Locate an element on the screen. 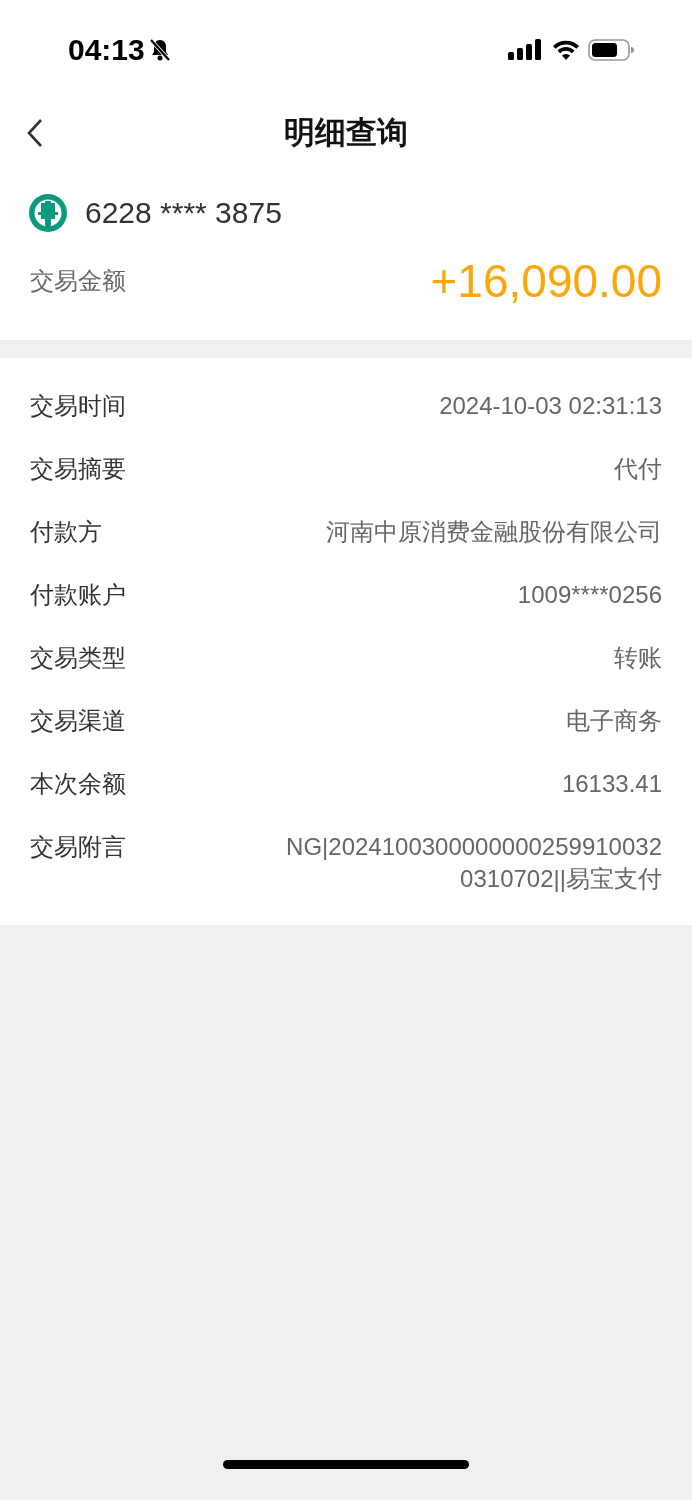 The image size is (692, 1500). detail-label: 付款账户 is located at coordinates (78, 595).